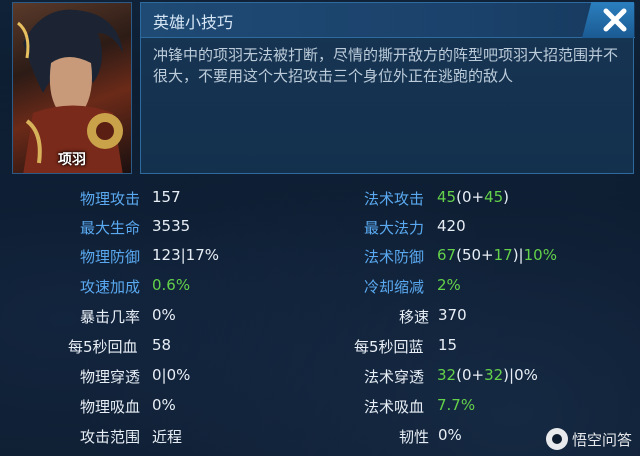  What do you see at coordinates (320, 287) in the screenshot?
I see `stats-row: 攻速加成 0.6% 冷却缩减 2%` at bounding box center [320, 287].